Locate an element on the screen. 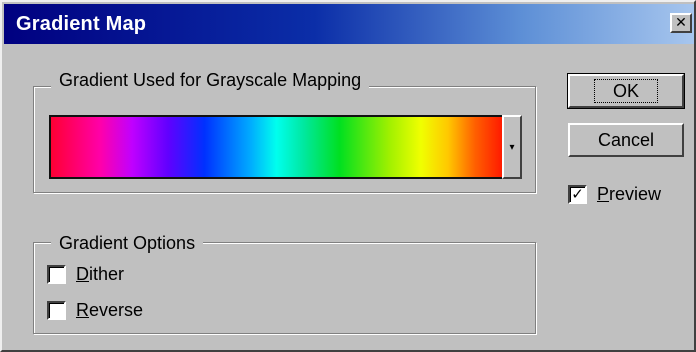 The height and width of the screenshot is (352, 696). close-button: ✕ is located at coordinates (681, 23).